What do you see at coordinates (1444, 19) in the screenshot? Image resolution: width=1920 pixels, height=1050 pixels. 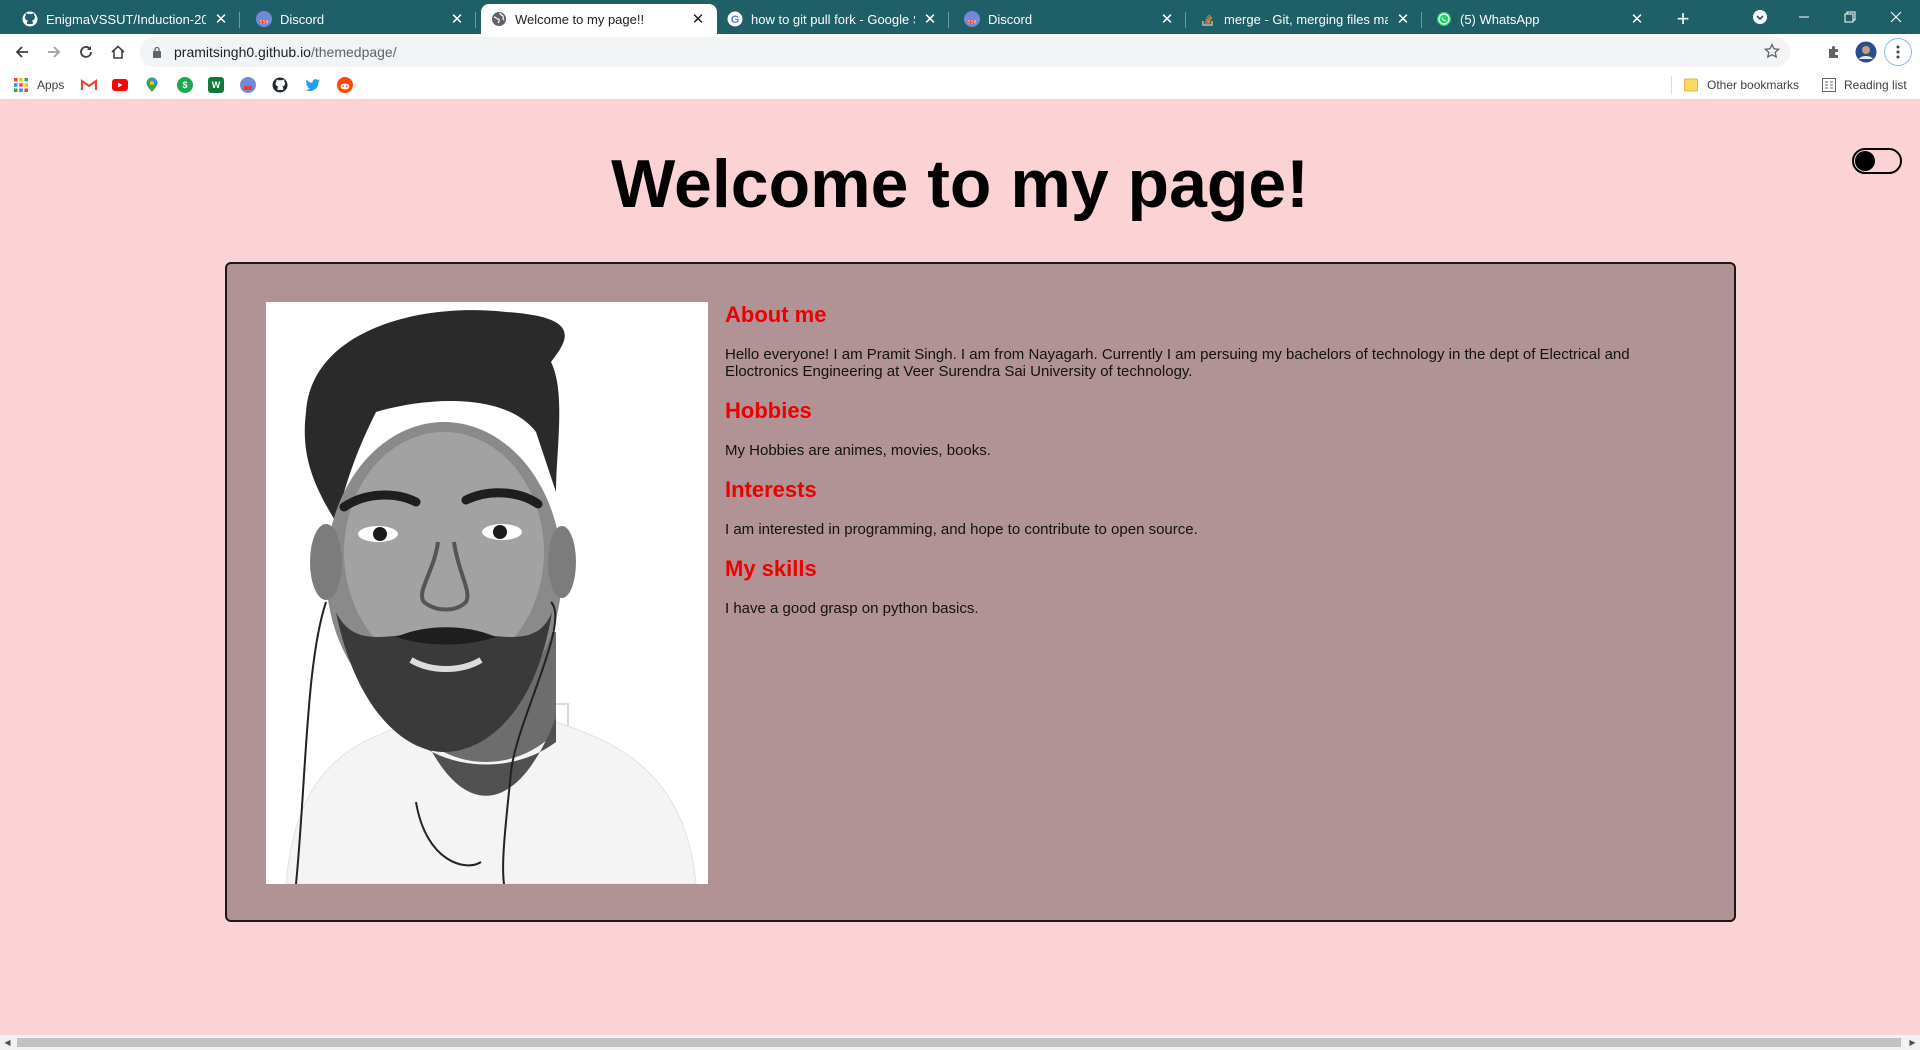 I see `whatsapp-icon` at bounding box center [1444, 19].